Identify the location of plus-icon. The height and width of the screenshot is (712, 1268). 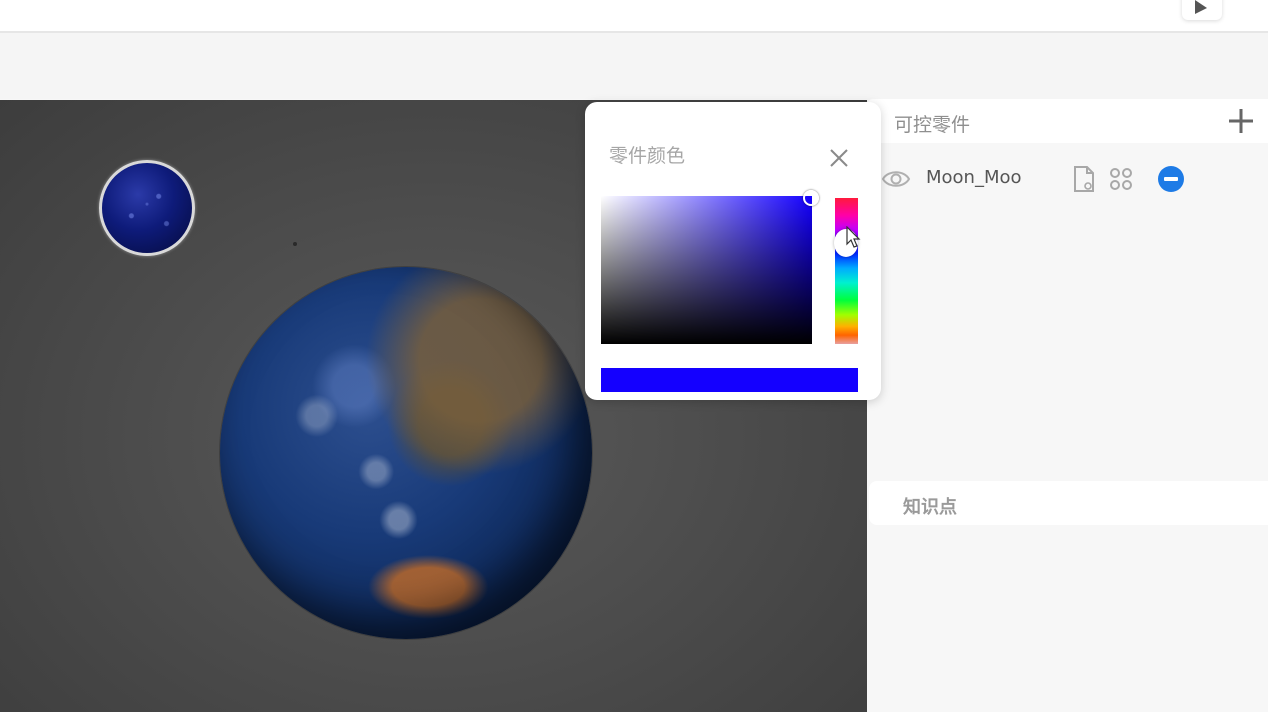
(1241, 121).